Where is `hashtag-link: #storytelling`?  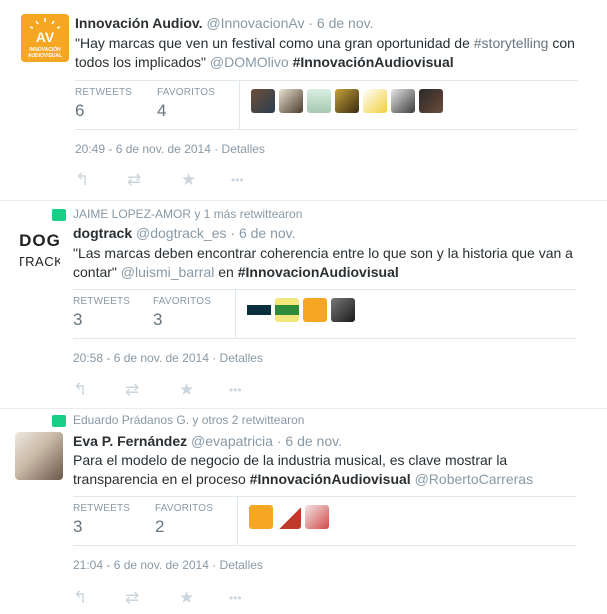
hashtag-link: #storytelling is located at coordinates (511, 43).